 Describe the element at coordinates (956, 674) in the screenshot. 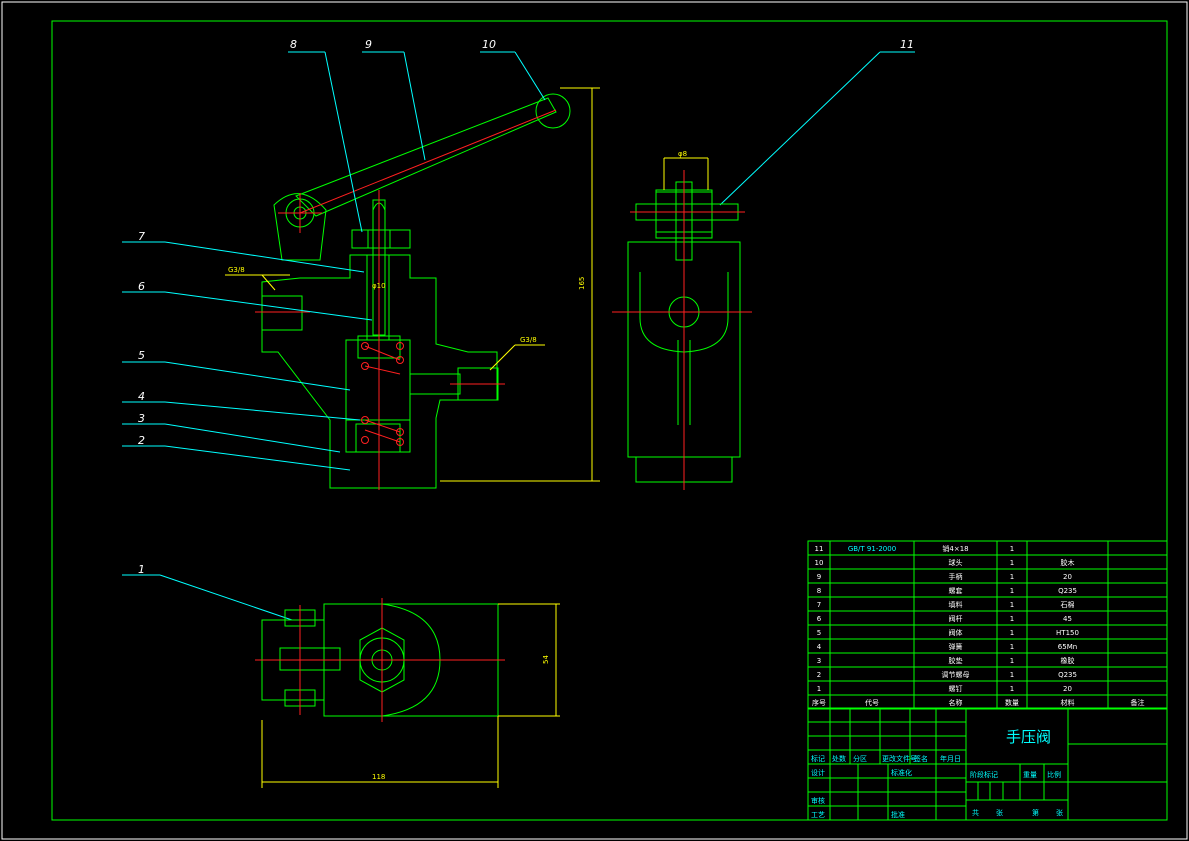

I see `bom-cell: 调节螺母` at that location.